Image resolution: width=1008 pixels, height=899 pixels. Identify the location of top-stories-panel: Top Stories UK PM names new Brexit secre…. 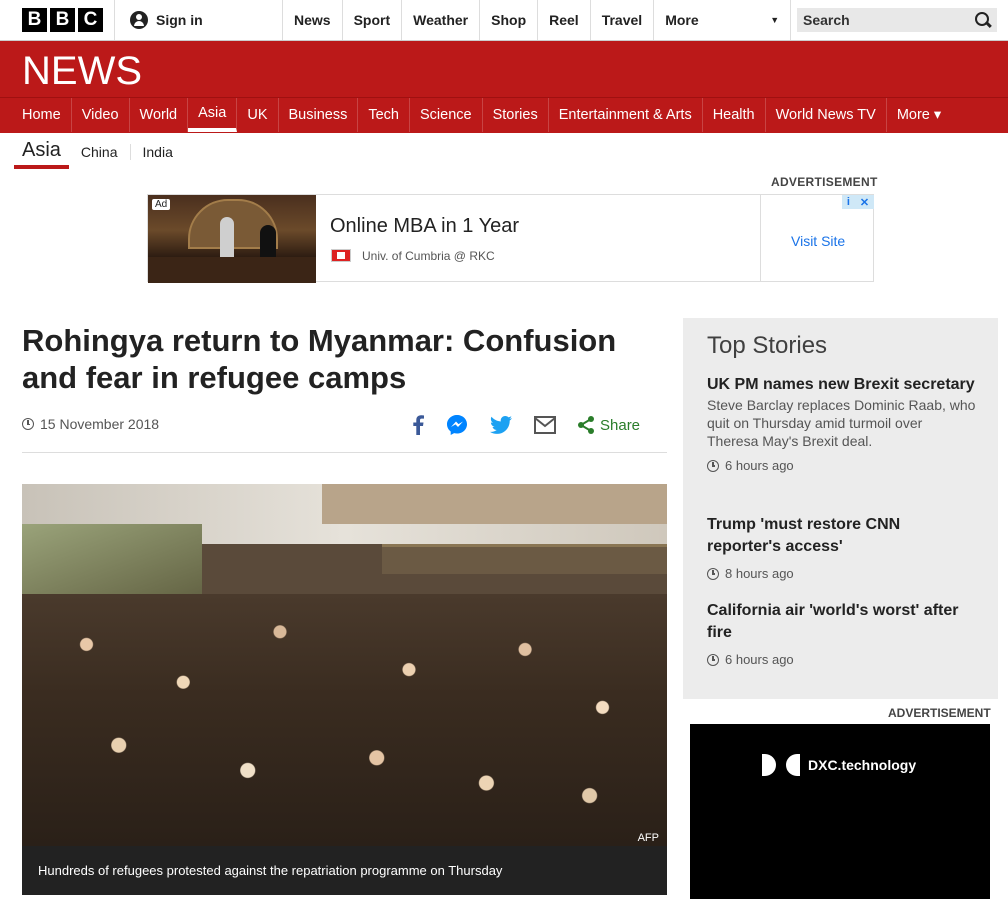
(840, 508).